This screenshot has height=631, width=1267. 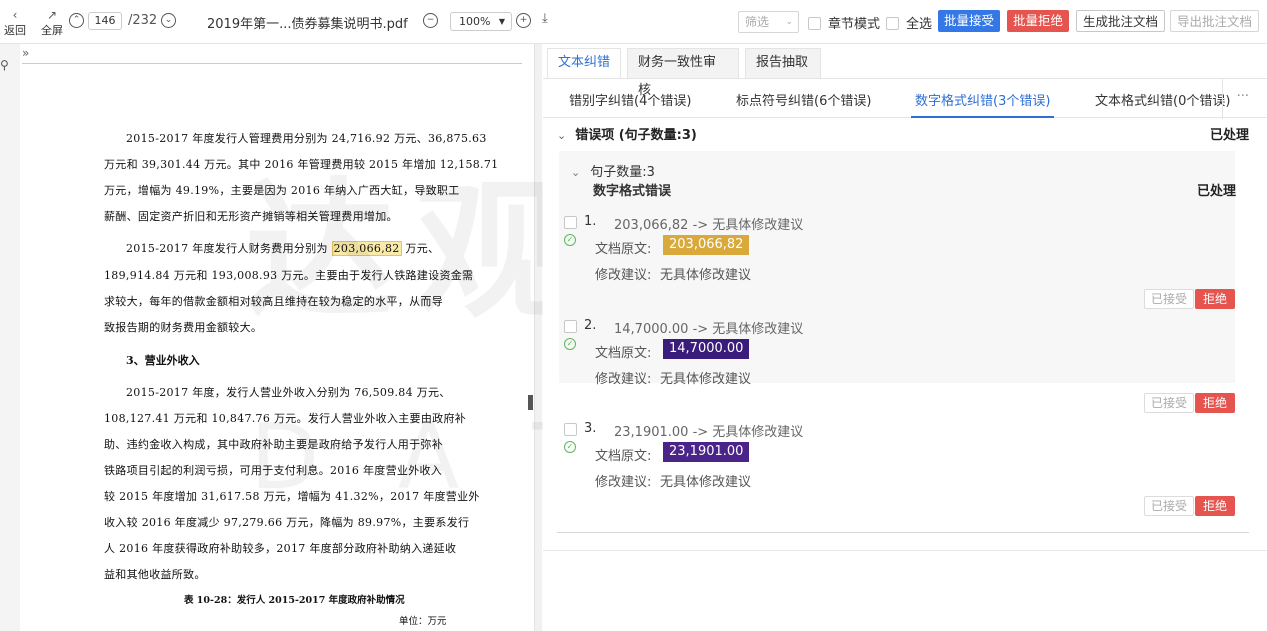 I want to click on doc-sidebar-strip, so click(x=10, y=337).